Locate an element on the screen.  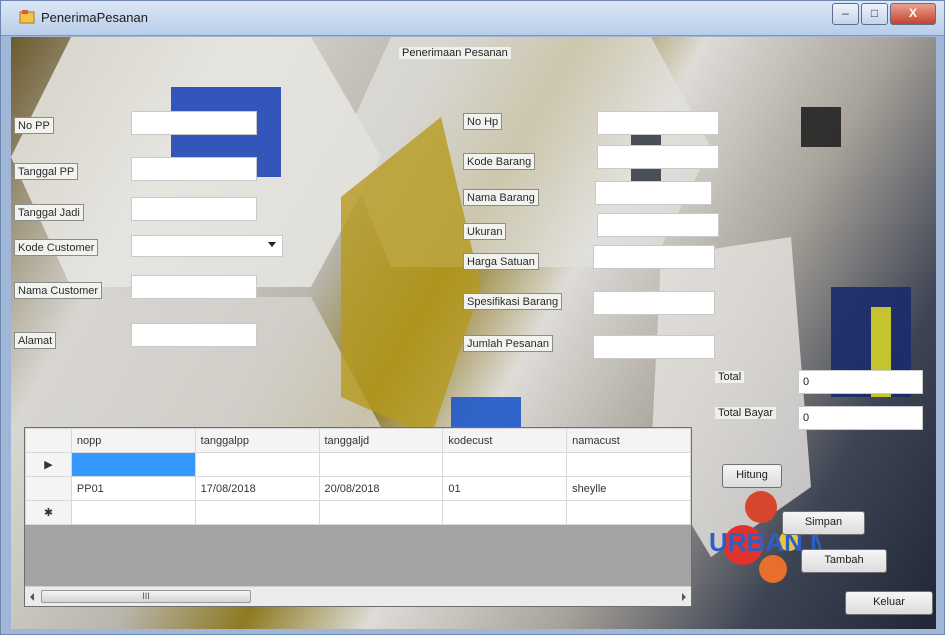
grid-cell: PP01 is located at coordinates (133, 488).